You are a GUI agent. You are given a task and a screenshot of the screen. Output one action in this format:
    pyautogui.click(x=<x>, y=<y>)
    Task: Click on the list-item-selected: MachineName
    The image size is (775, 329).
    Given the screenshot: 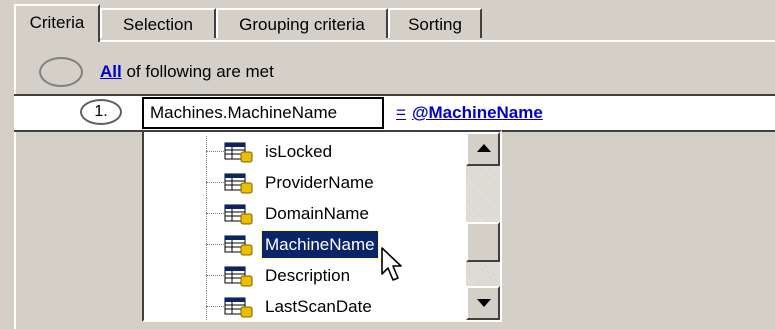 What is the action you would take?
    pyautogui.click(x=305, y=244)
    